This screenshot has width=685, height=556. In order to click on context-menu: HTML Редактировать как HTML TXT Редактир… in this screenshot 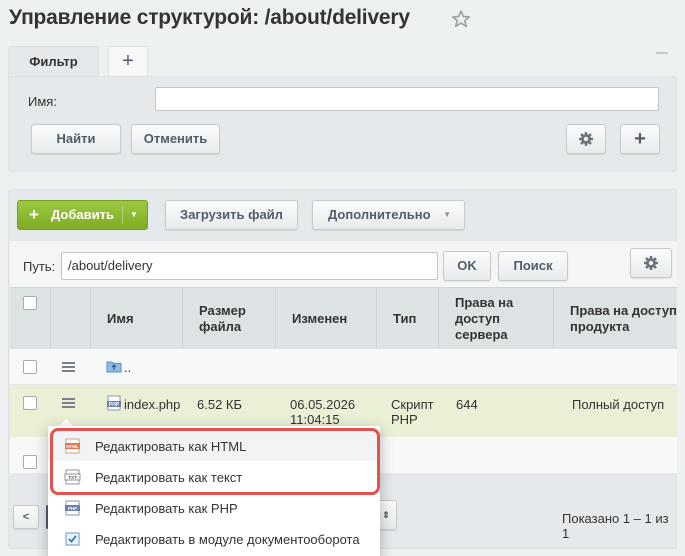, I will do `click(214, 491)`.